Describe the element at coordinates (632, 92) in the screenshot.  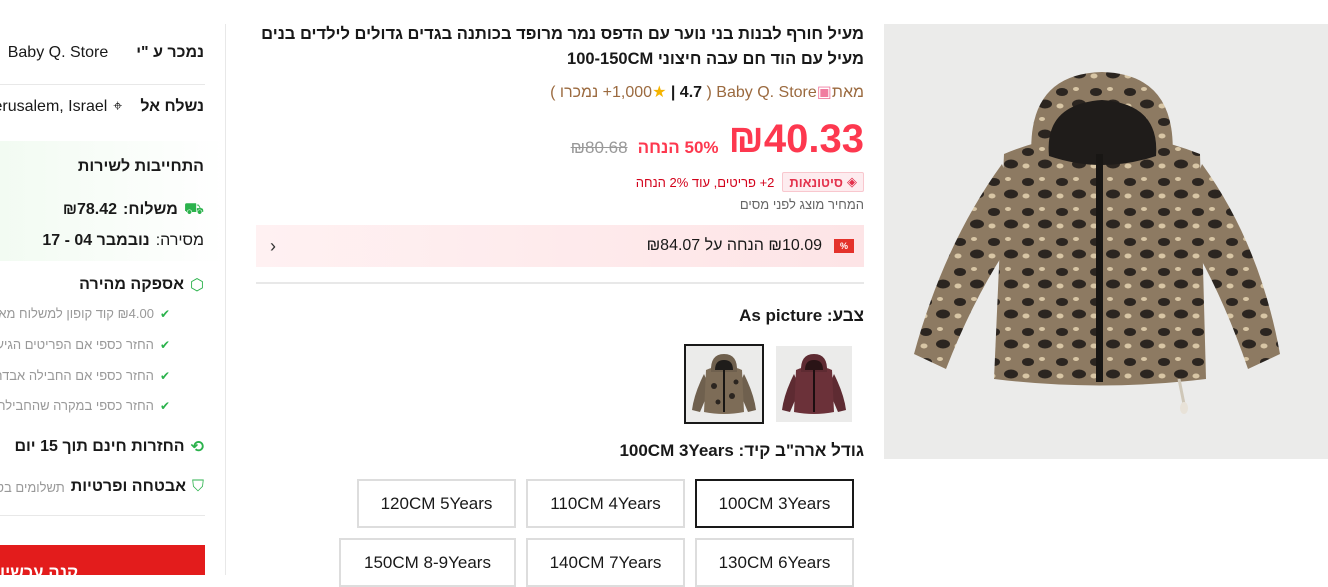
I see `sold-count: 1,000` at that location.